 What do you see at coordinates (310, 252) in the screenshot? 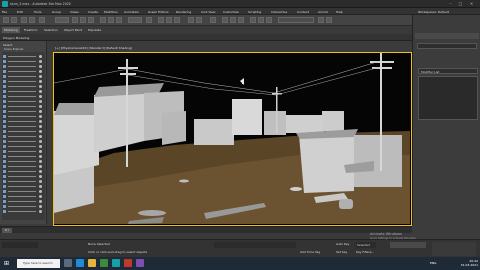
I see `add-time-tag: Add Time Tag` at bounding box center [310, 252].